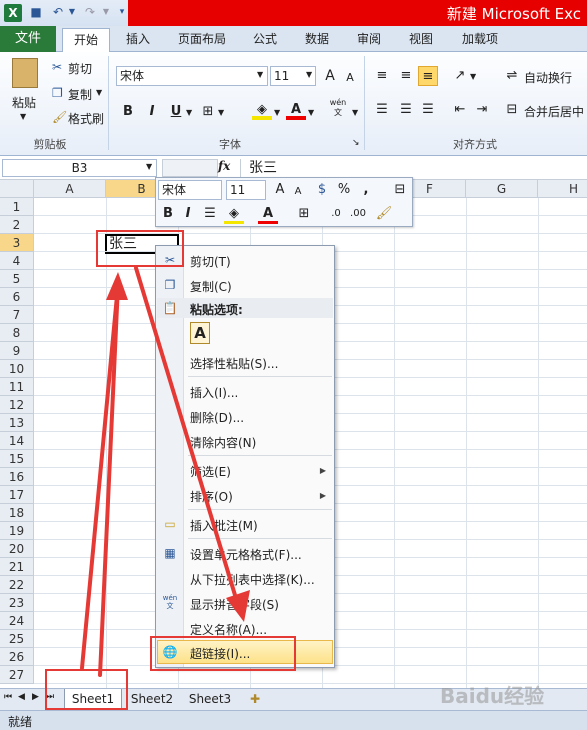 The width and height of the screenshot is (587, 730). I want to click on arrow-line-up, so click(100, 476).